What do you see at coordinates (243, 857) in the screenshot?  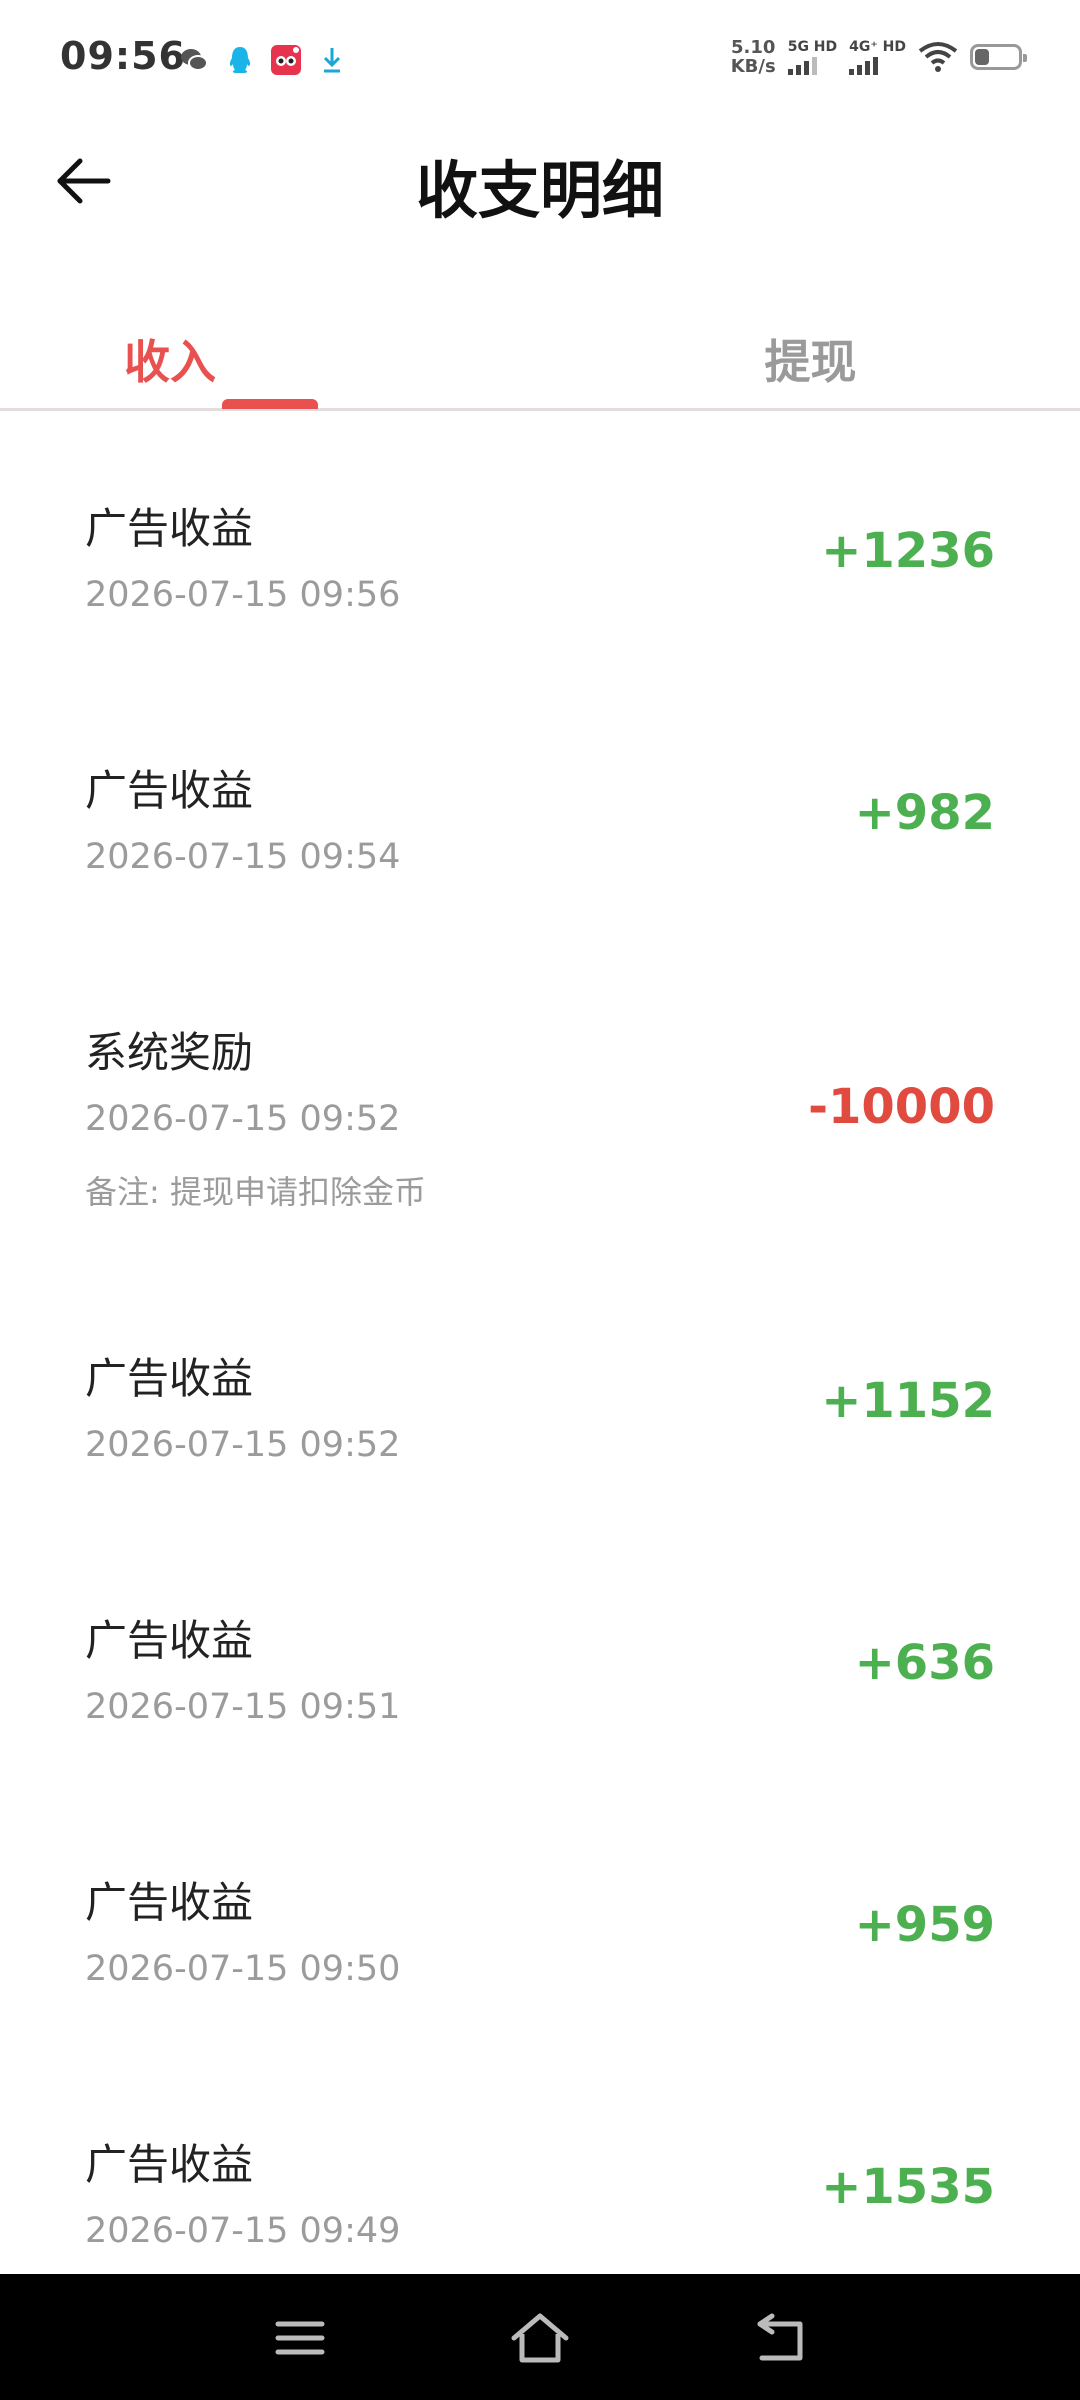 I see `record-time: 2026-07-15 09:54` at bounding box center [243, 857].